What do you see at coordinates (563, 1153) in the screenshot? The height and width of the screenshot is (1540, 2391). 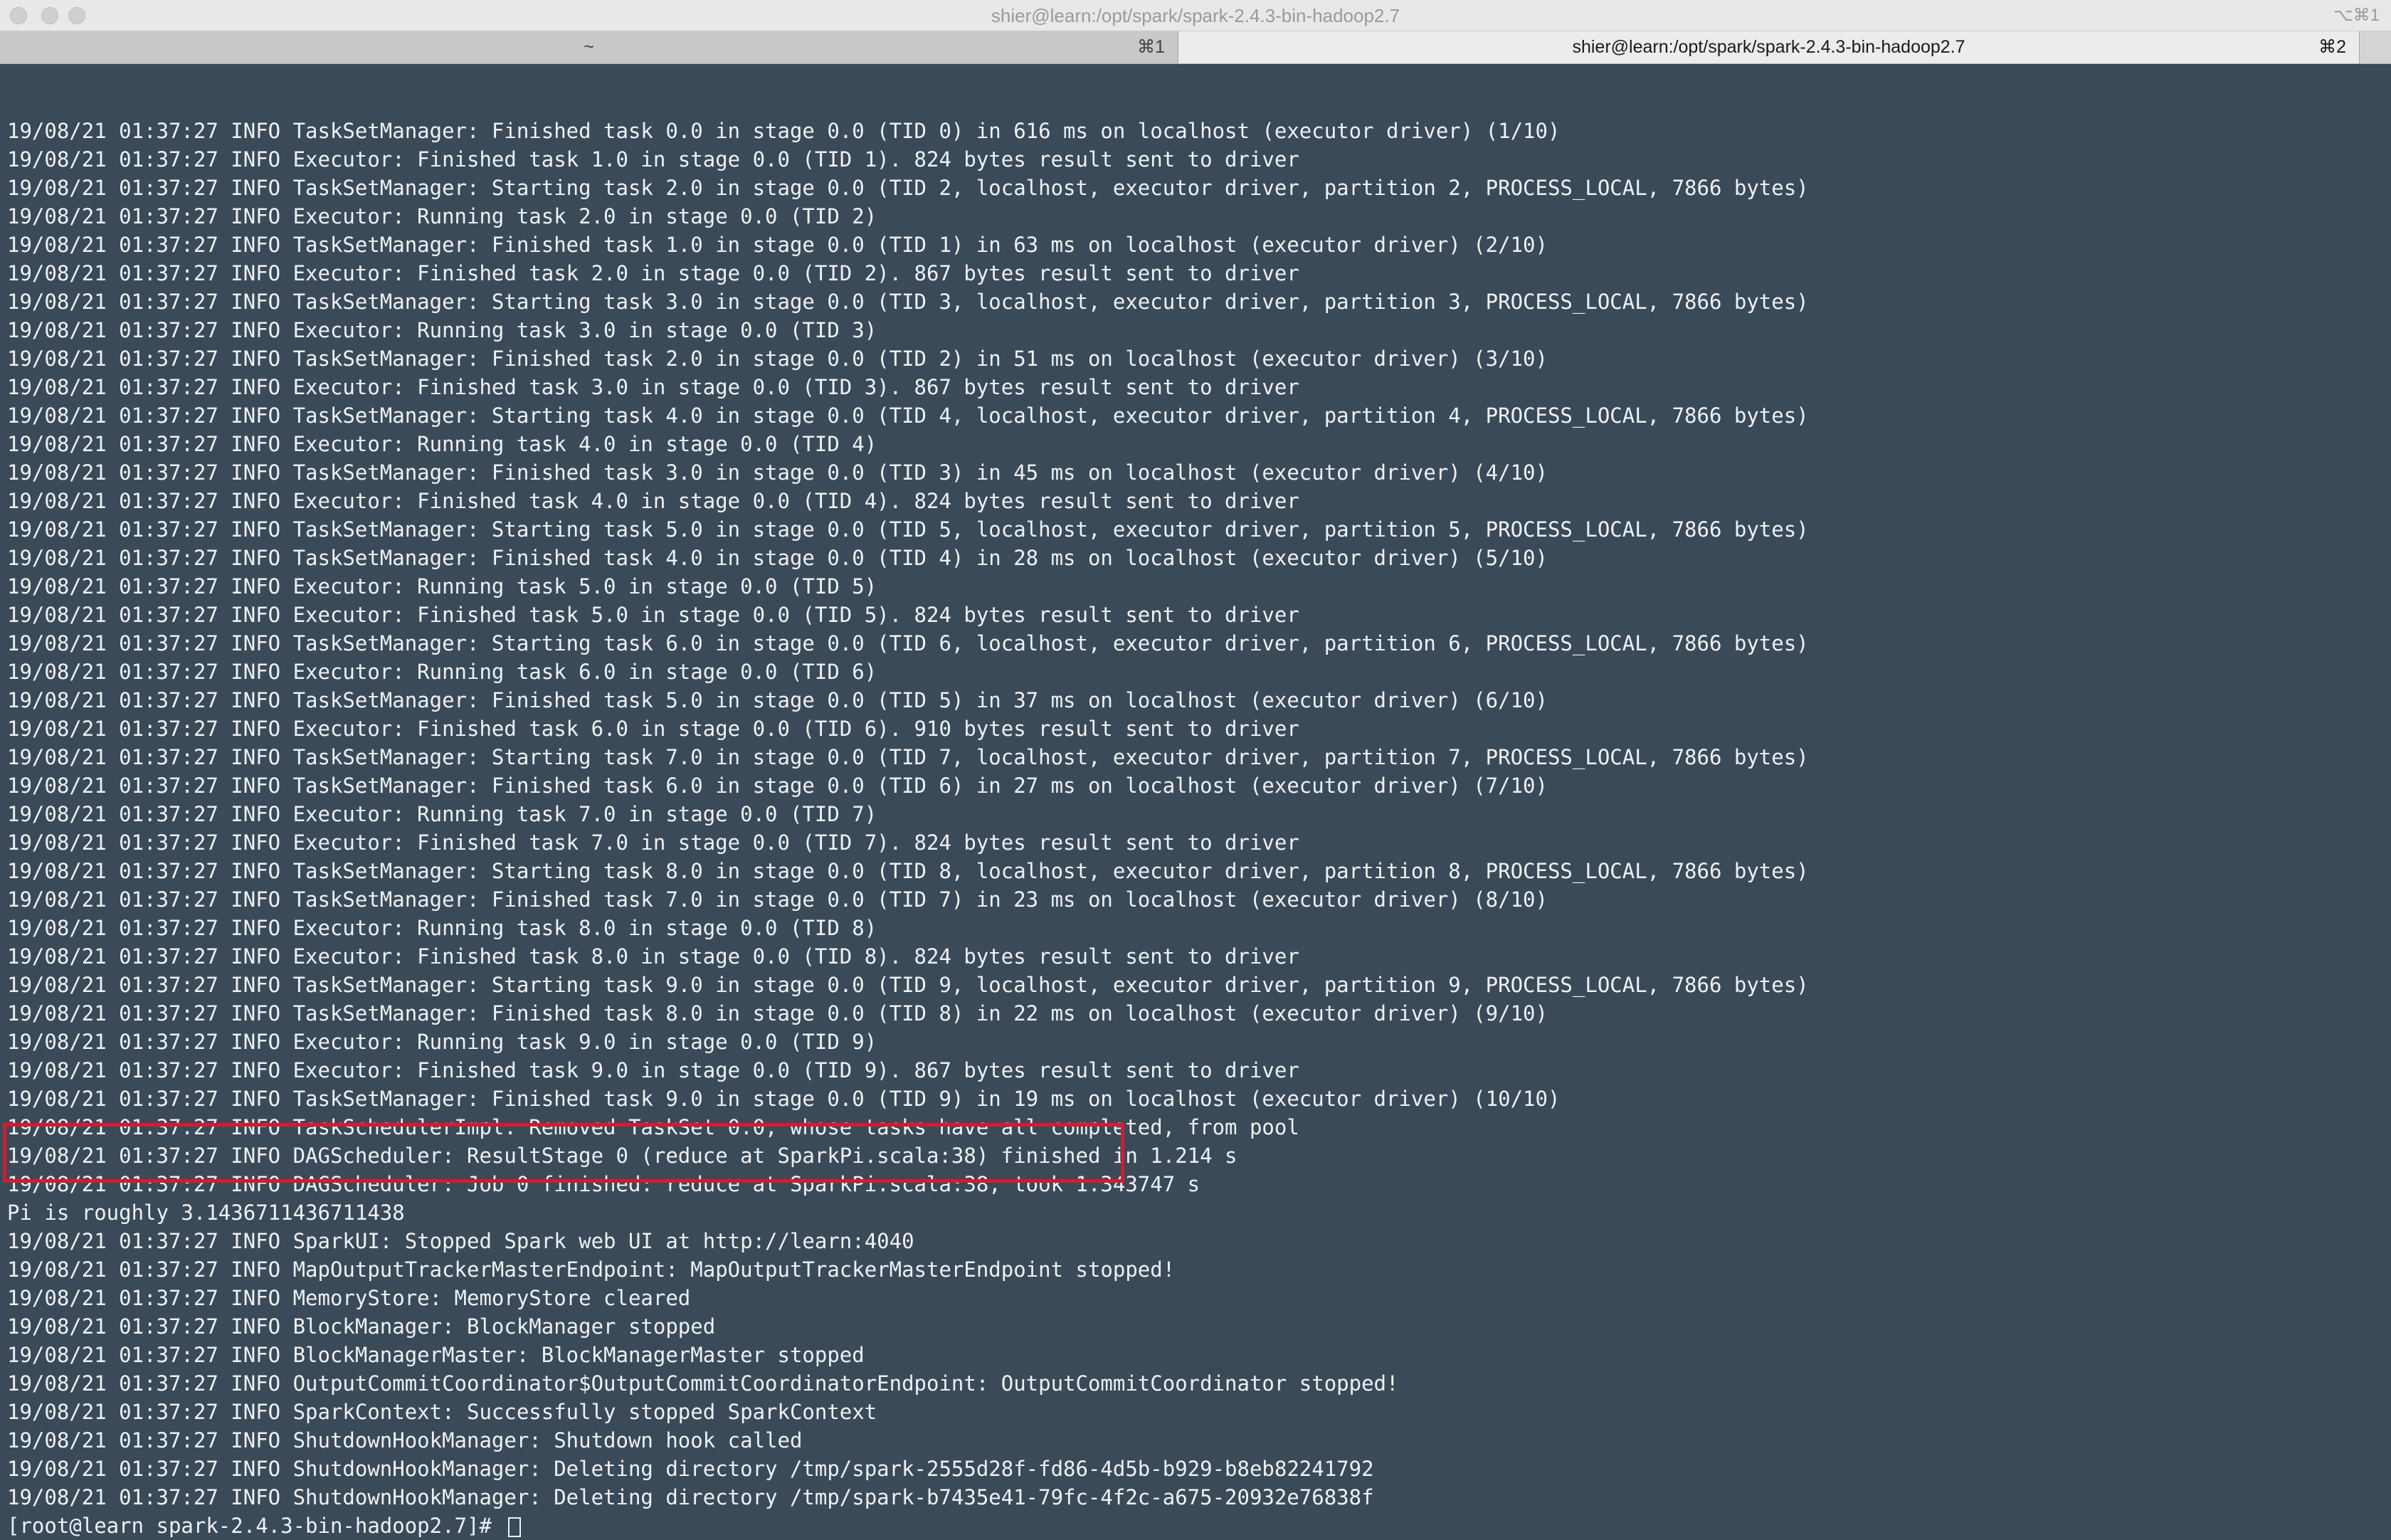 I see `highlight-box` at bounding box center [563, 1153].